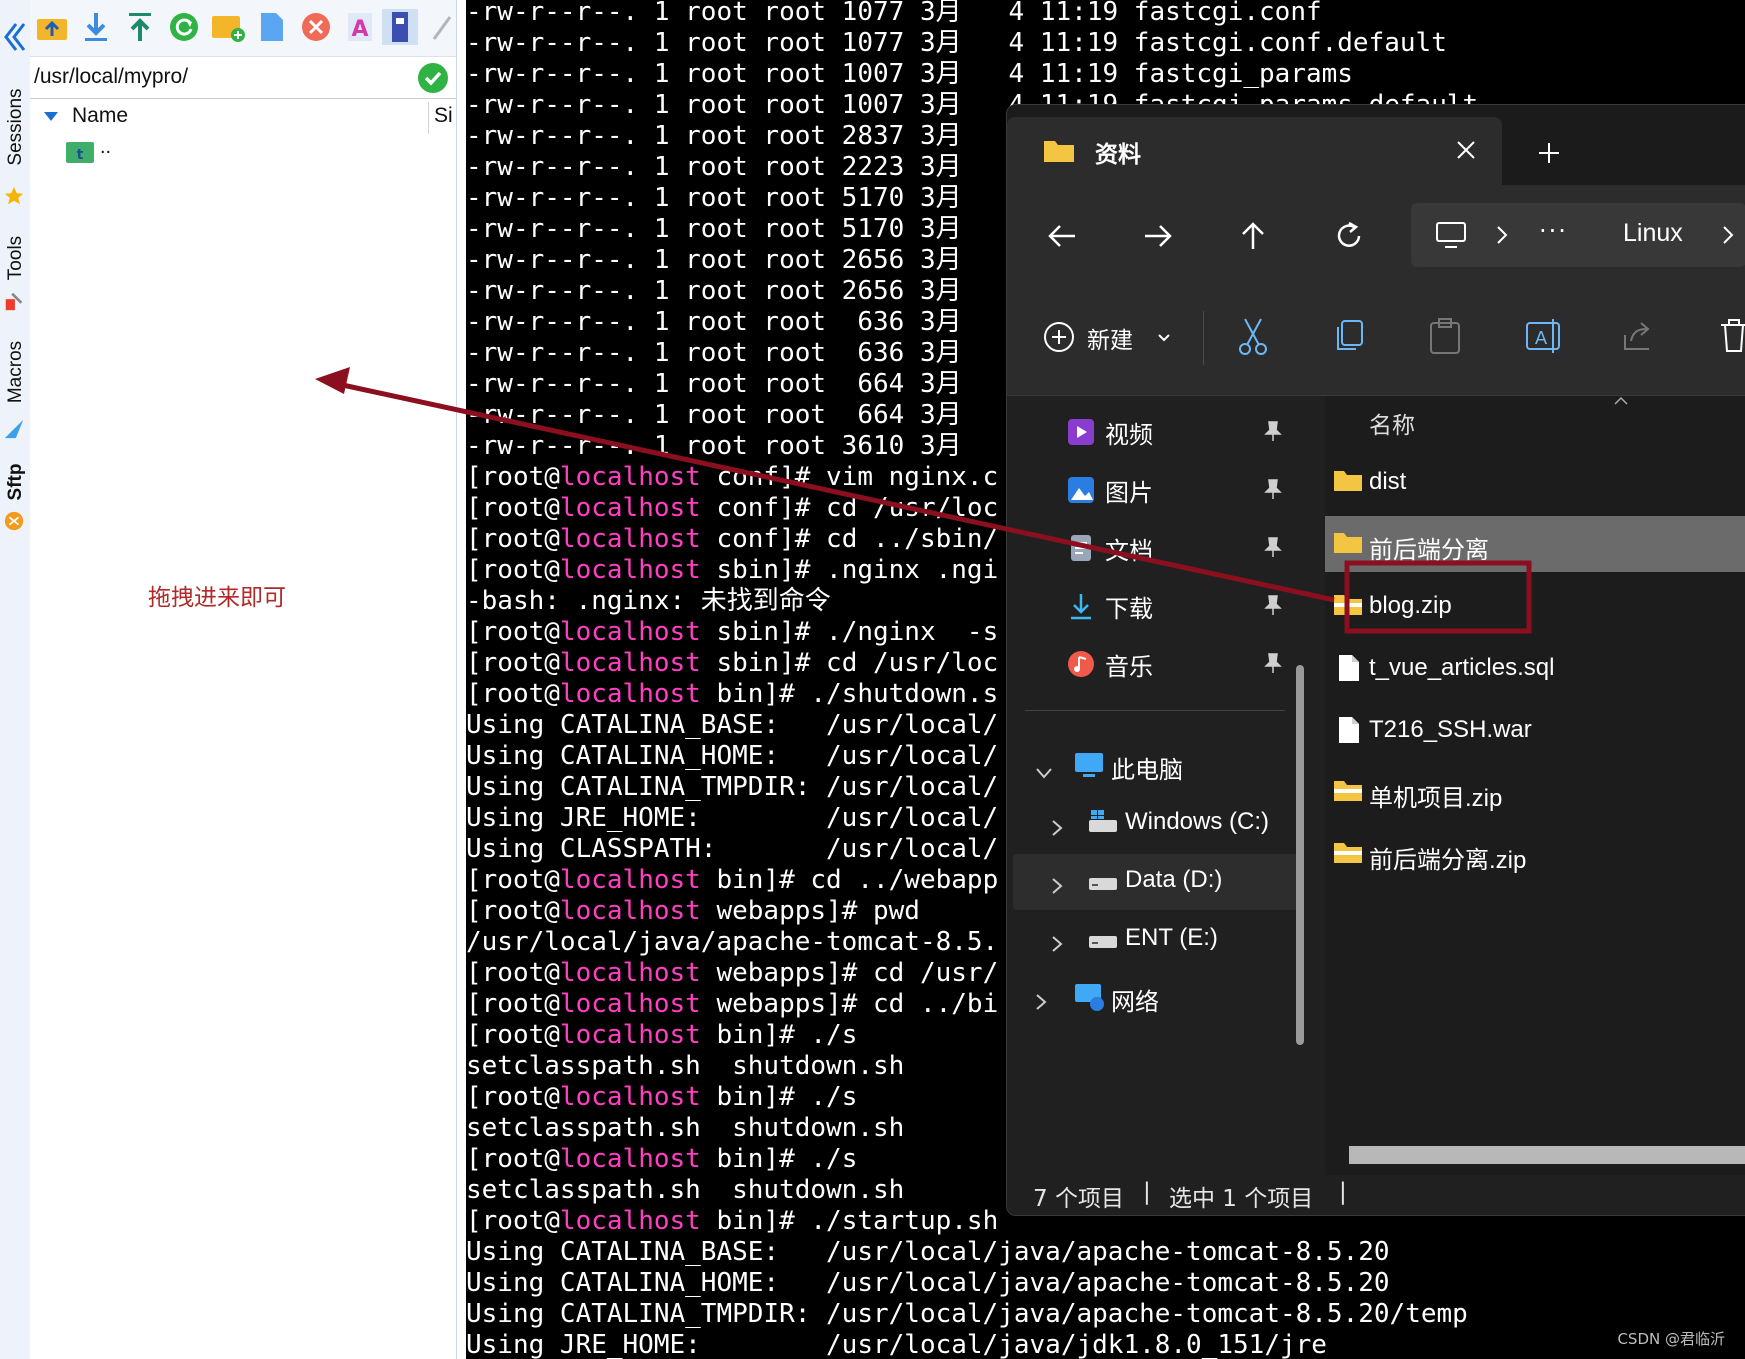 This screenshot has width=1745, height=1359. Describe the element at coordinates (1182, 606) in the screenshot. I see `nav-item-quick: 下载` at that location.